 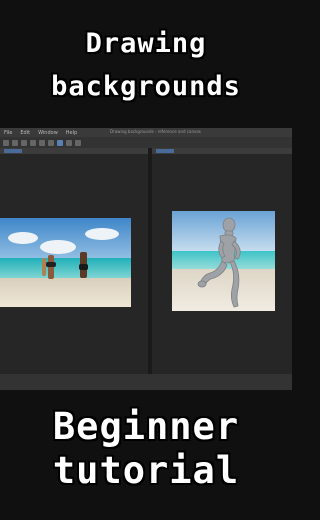 I want to click on pen-tool-icon, so click(x=6, y=142).